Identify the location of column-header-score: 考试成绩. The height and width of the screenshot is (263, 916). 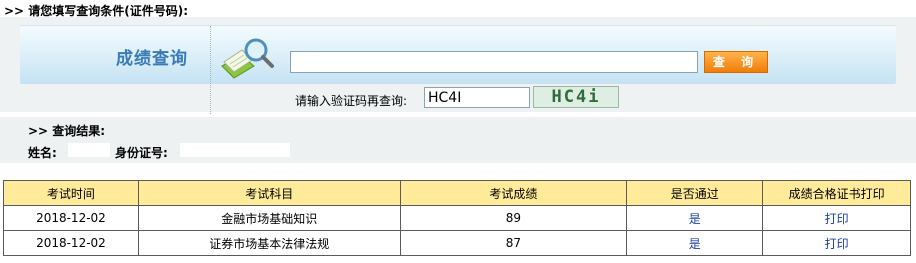
(513, 193).